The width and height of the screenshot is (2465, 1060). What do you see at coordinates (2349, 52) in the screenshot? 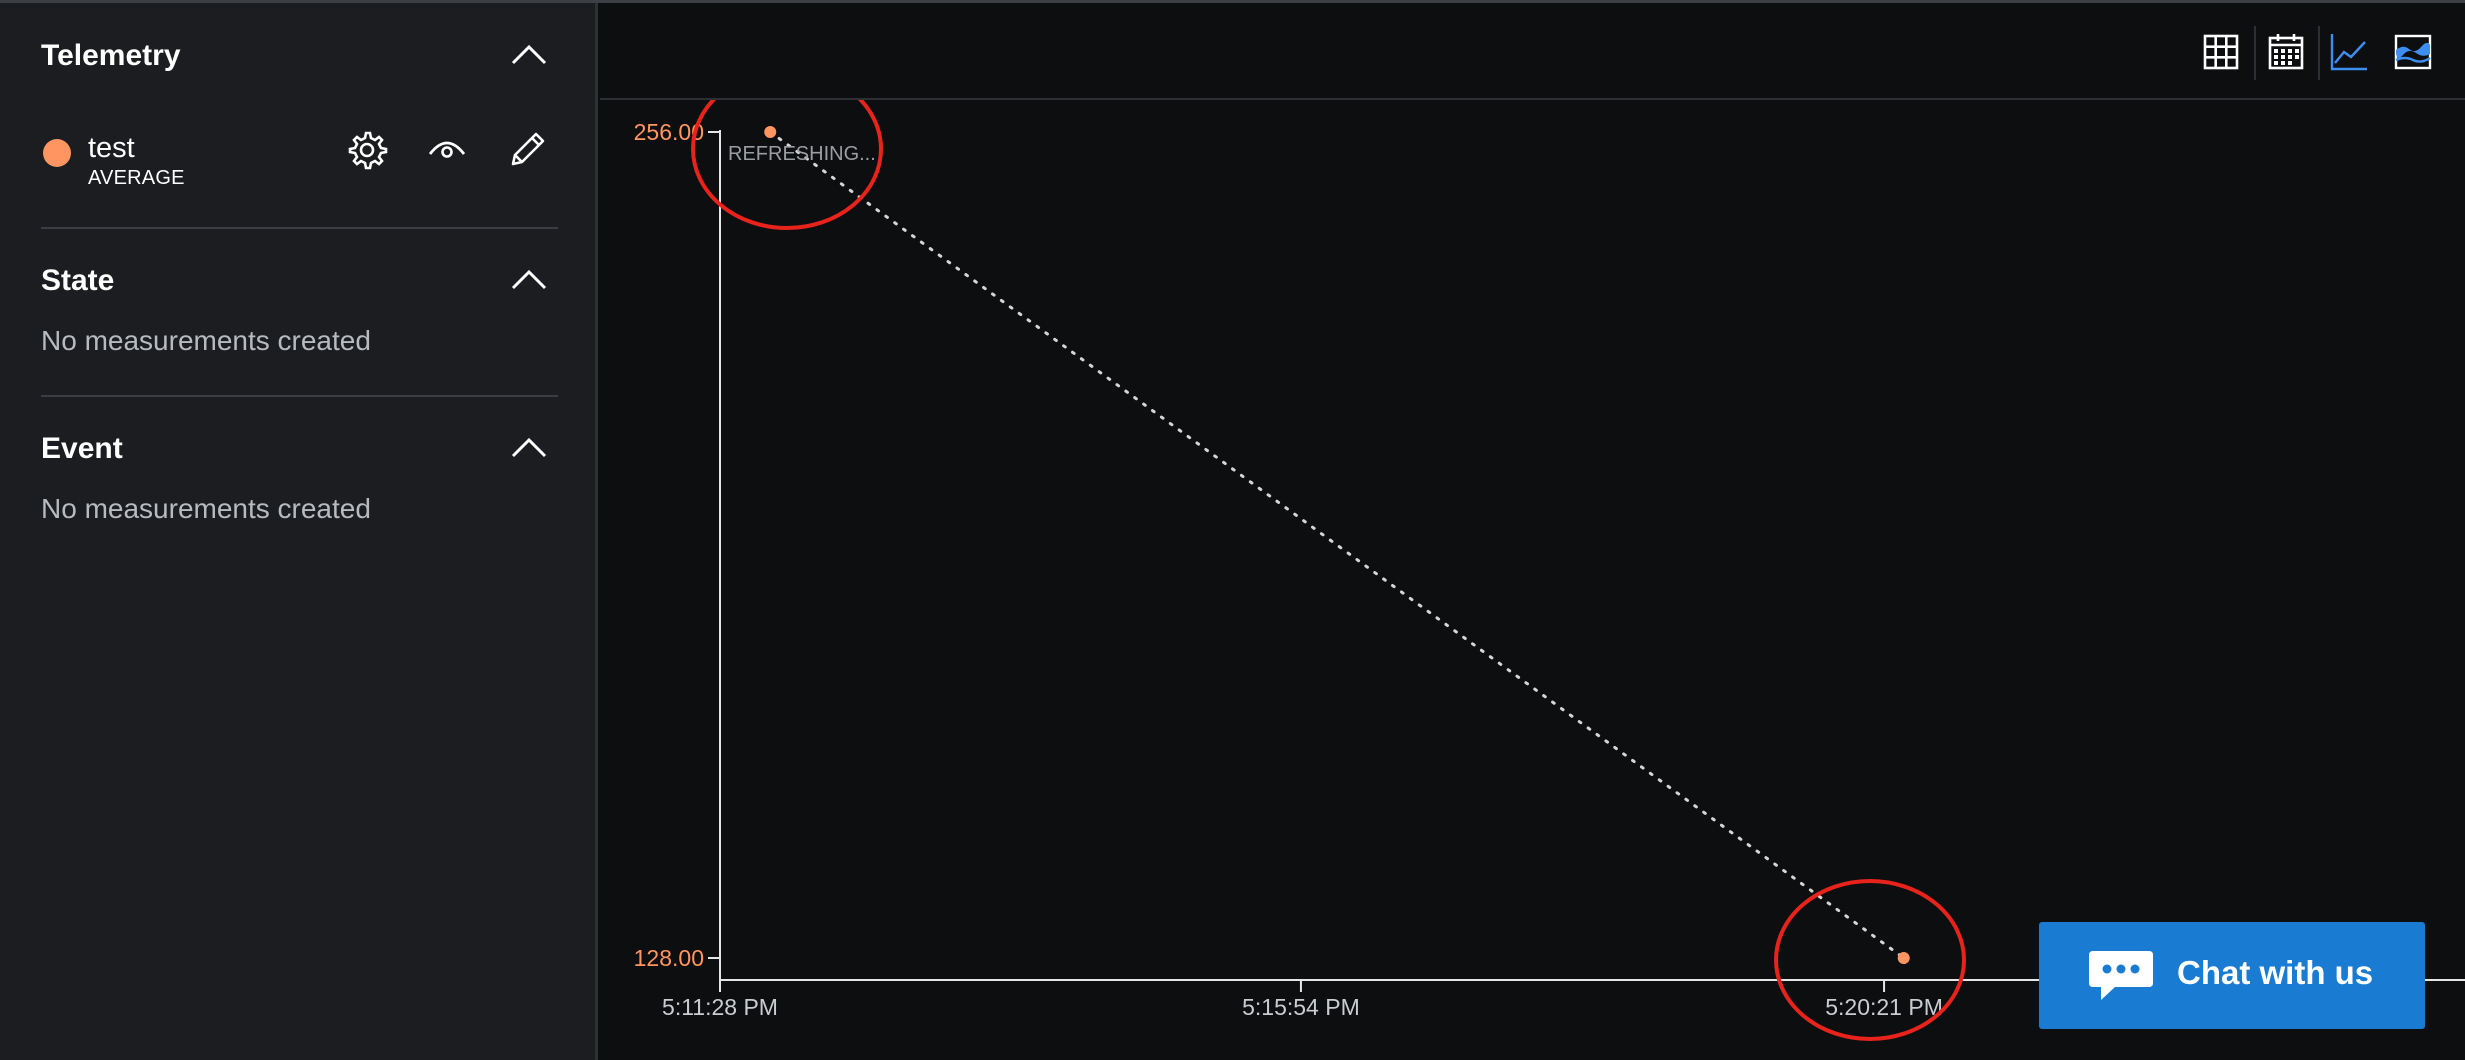
I see `line-chart-icon` at bounding box center [2349, 52].